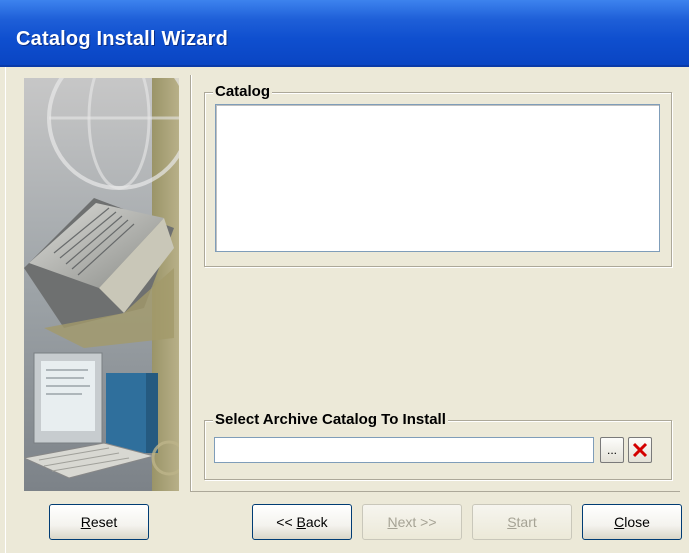 This screenshot has width=689, height=553. I want to click on red-x-icon, so click(640, 450).